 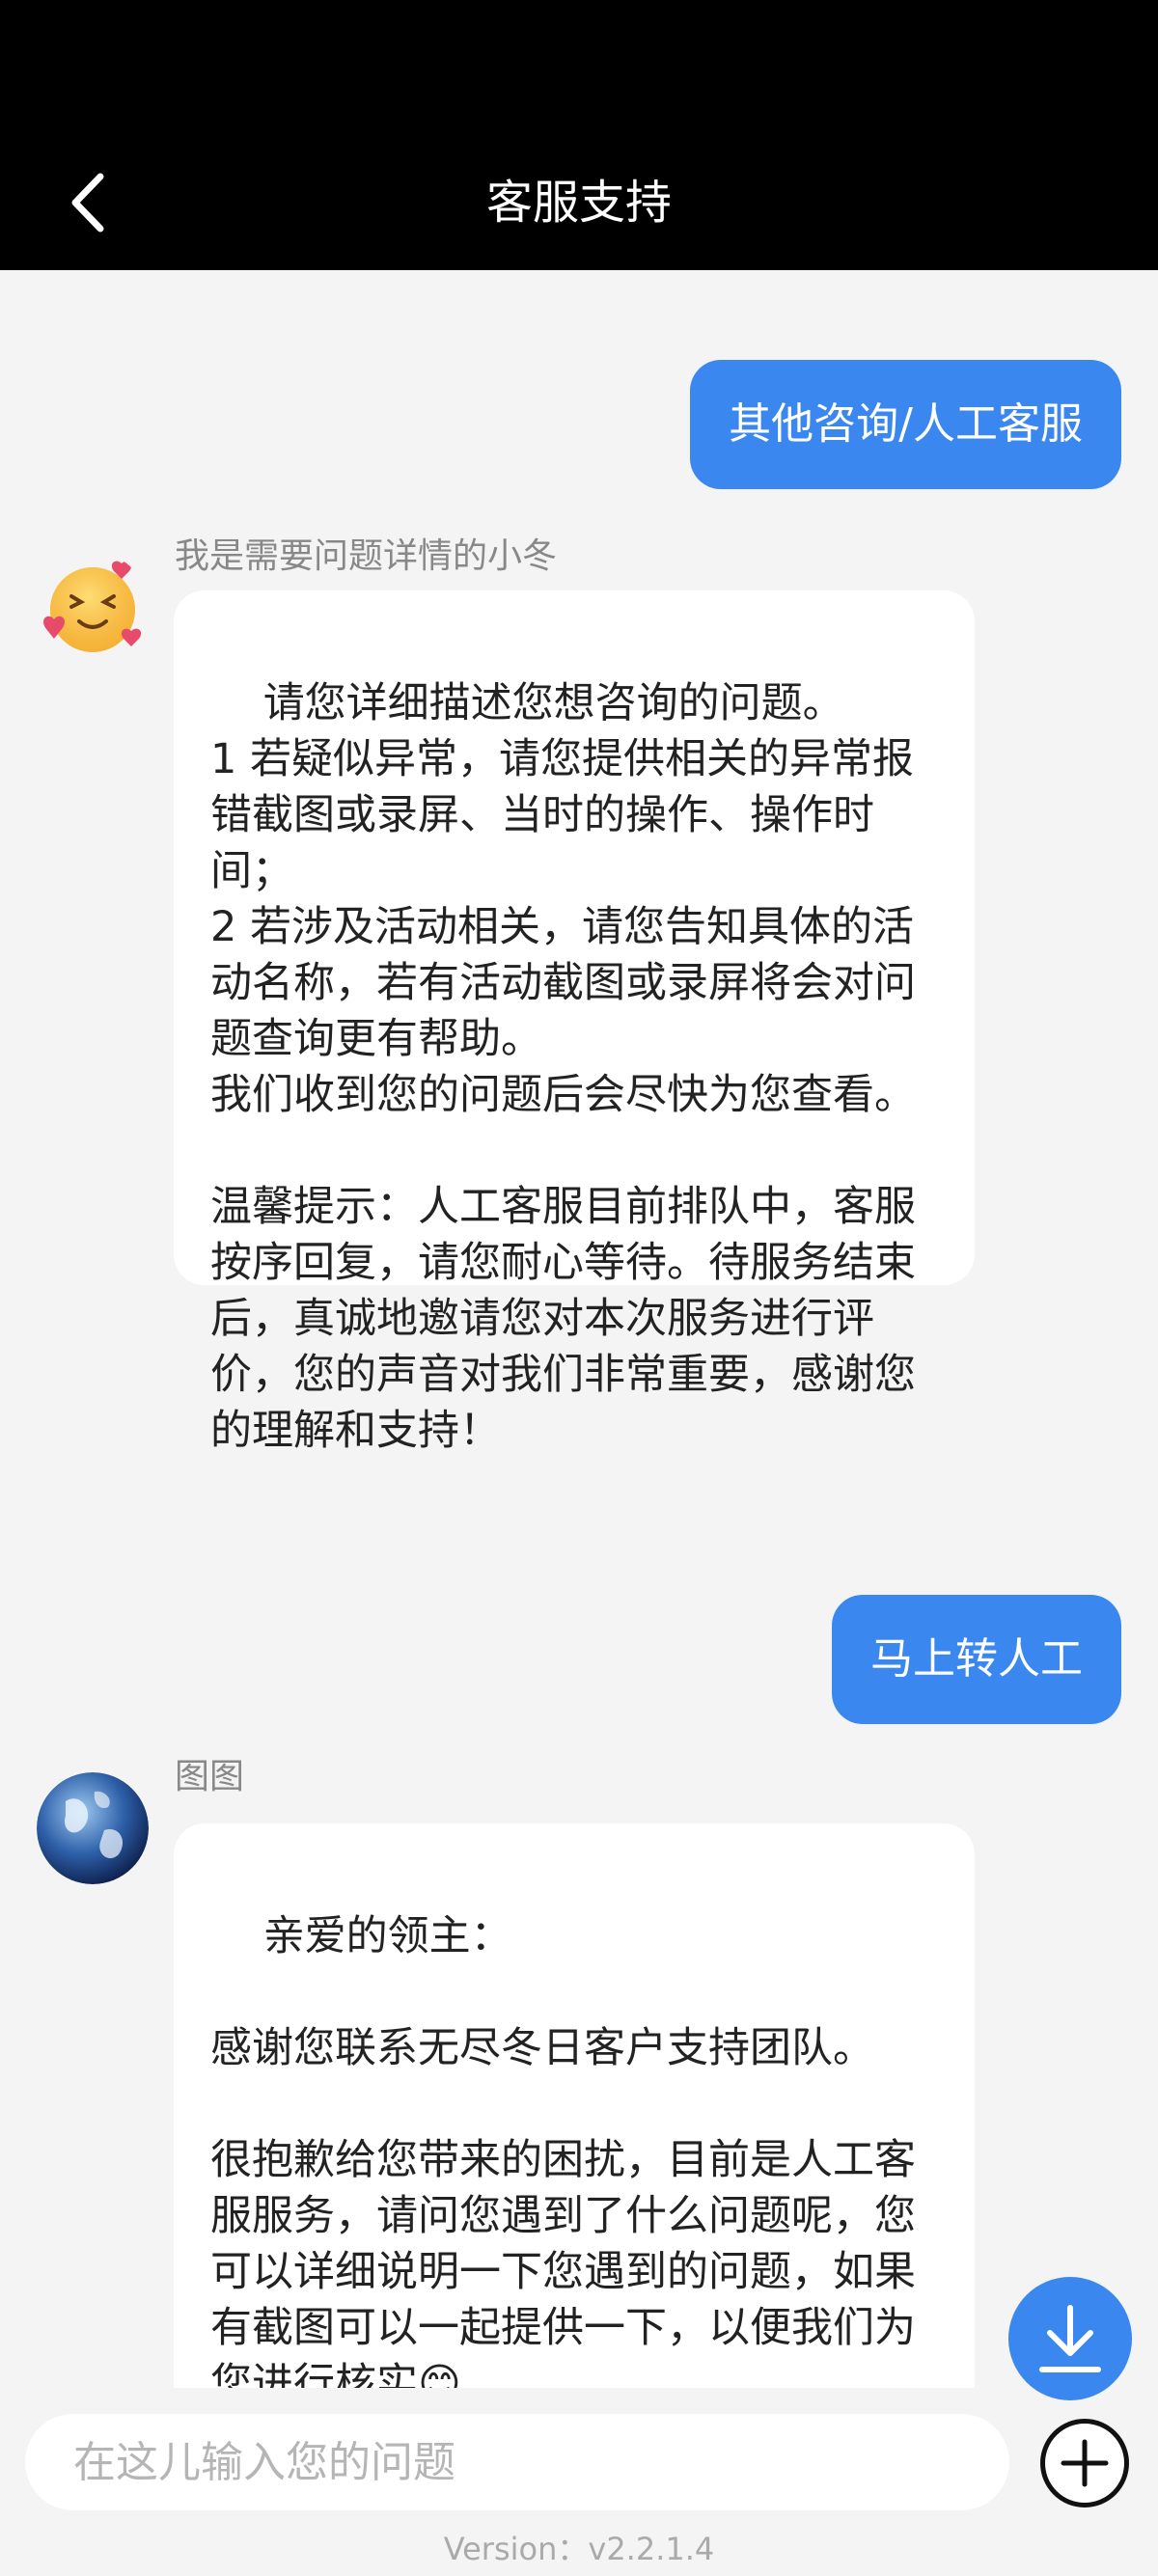 What do you see at coordinates (210, 1776) in the screenshot?
I see `bot-sender-name: 图图` at bounding box center [210, 1776].